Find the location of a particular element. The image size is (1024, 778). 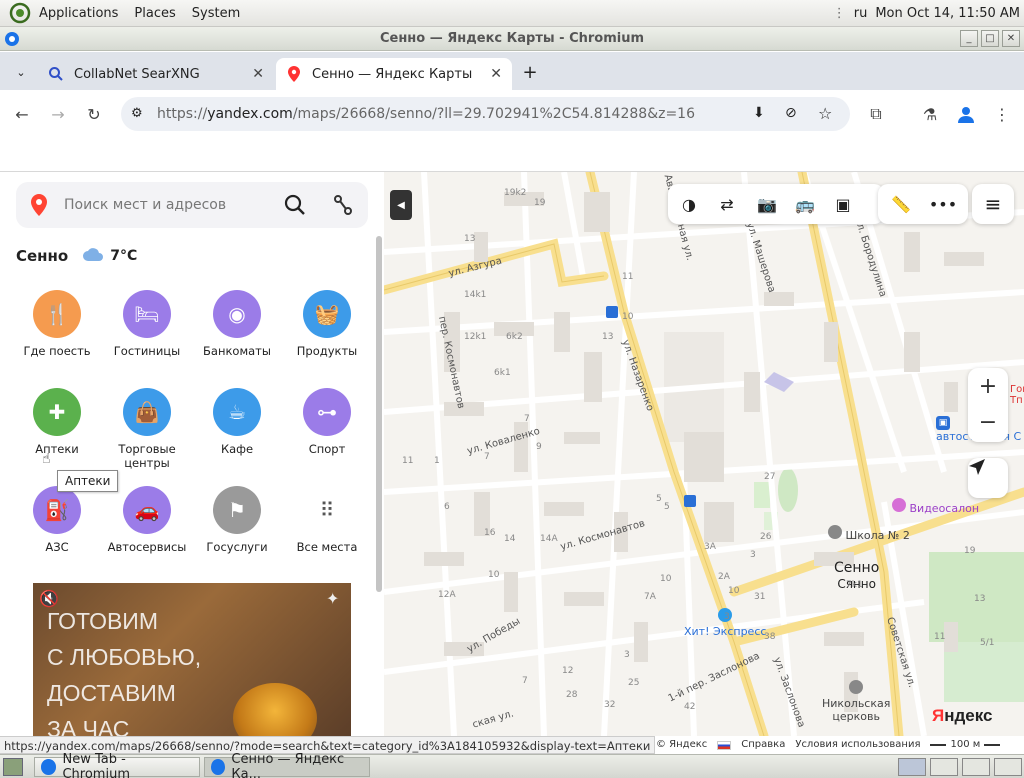

collapse-sidebar-button: ◀ is located at coordinates (401, 205).